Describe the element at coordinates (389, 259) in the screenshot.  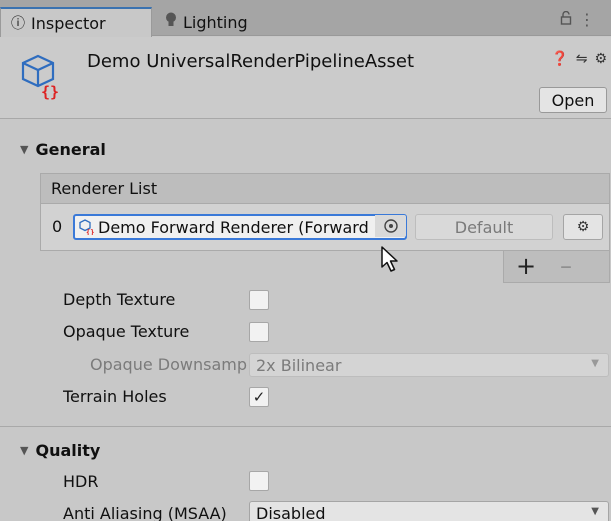
I see `mouse-cursor-icon` at that location.